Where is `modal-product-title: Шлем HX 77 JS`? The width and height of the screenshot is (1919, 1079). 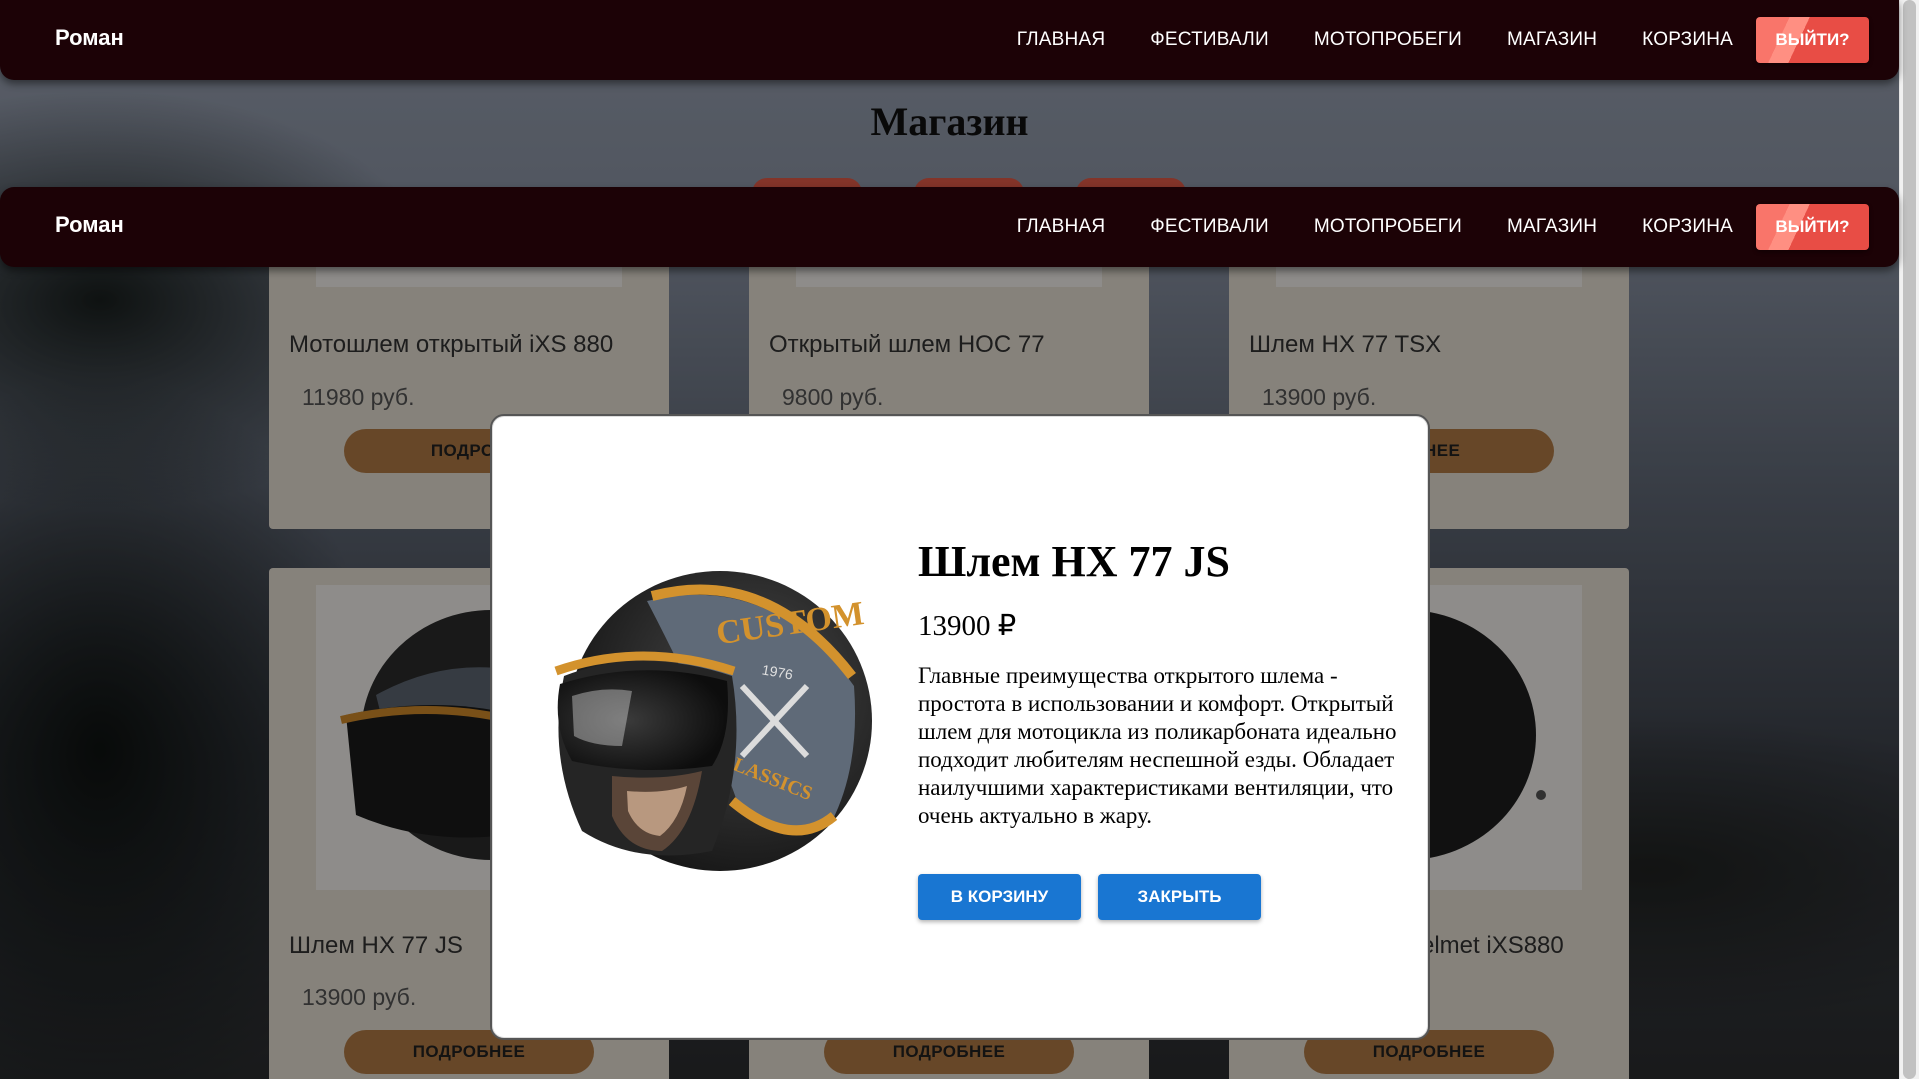 modal-product-title: Шлем HX 77 JS is located at coordinates (1074, 561).